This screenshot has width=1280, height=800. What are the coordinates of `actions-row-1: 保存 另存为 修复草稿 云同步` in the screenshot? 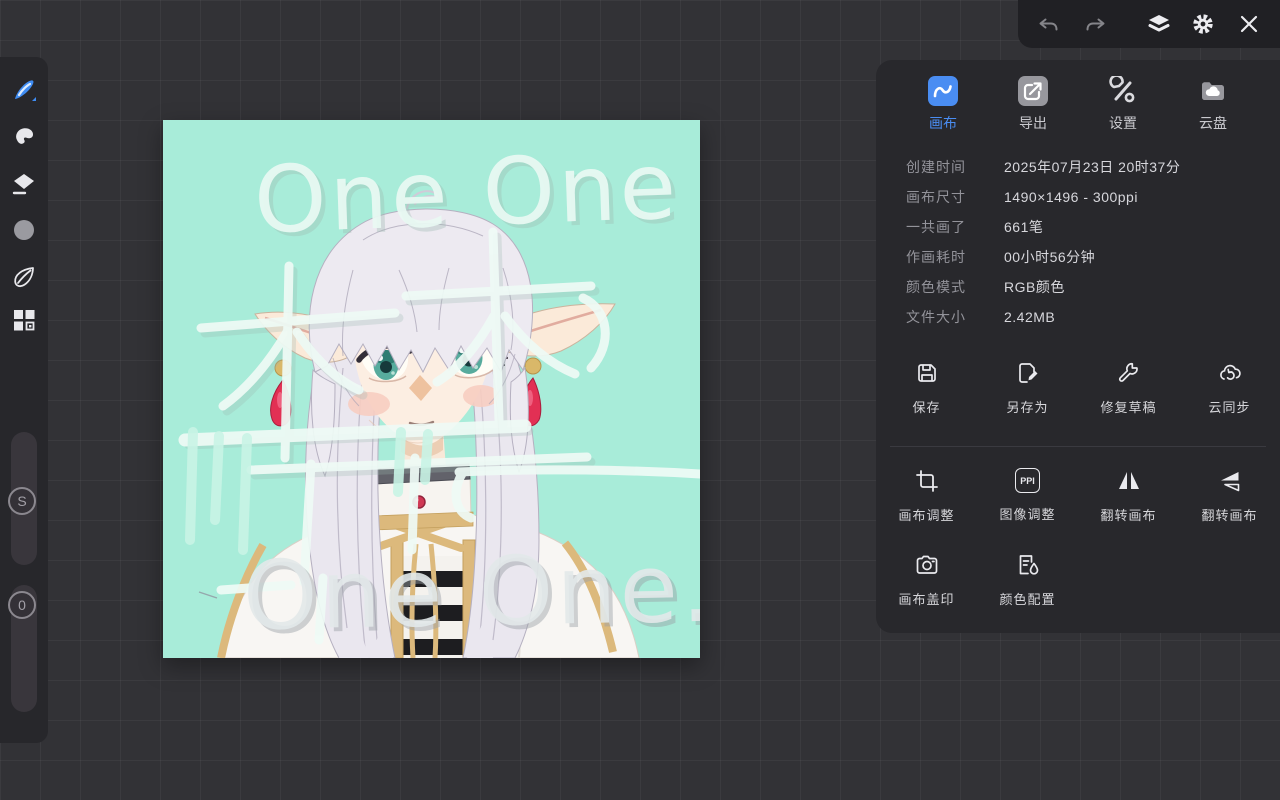 It's located at (1078, 388).